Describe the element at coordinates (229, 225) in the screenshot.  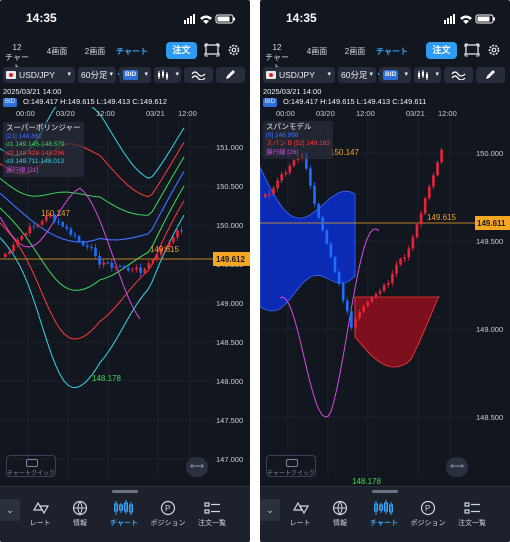
I see `price-label: 150.000` at that location.